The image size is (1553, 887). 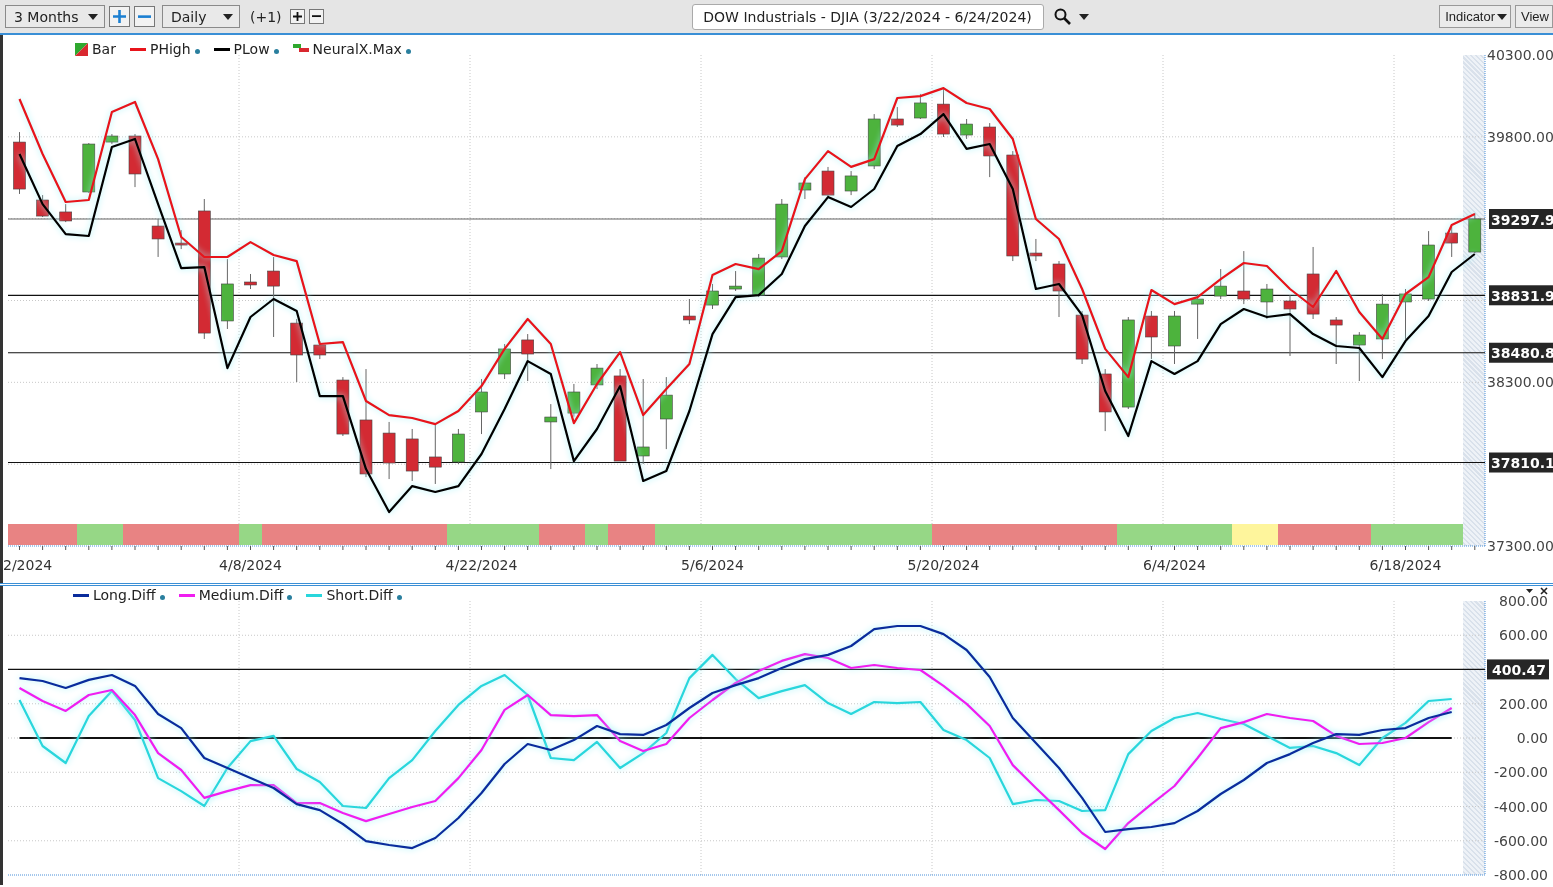 I want to click on search-menu-button, so click(x=1083, y=16).